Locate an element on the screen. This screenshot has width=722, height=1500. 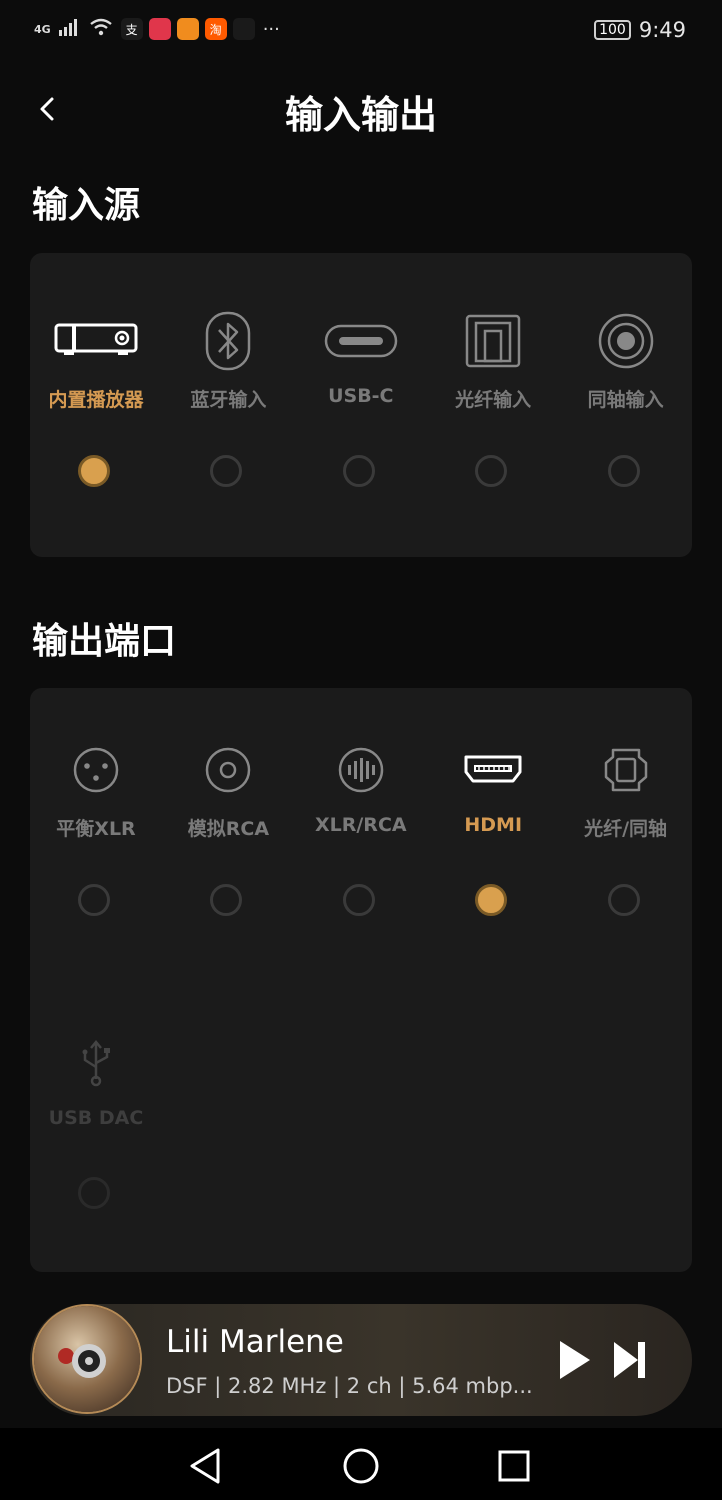
next-button is located at coordinates (630, 1360).